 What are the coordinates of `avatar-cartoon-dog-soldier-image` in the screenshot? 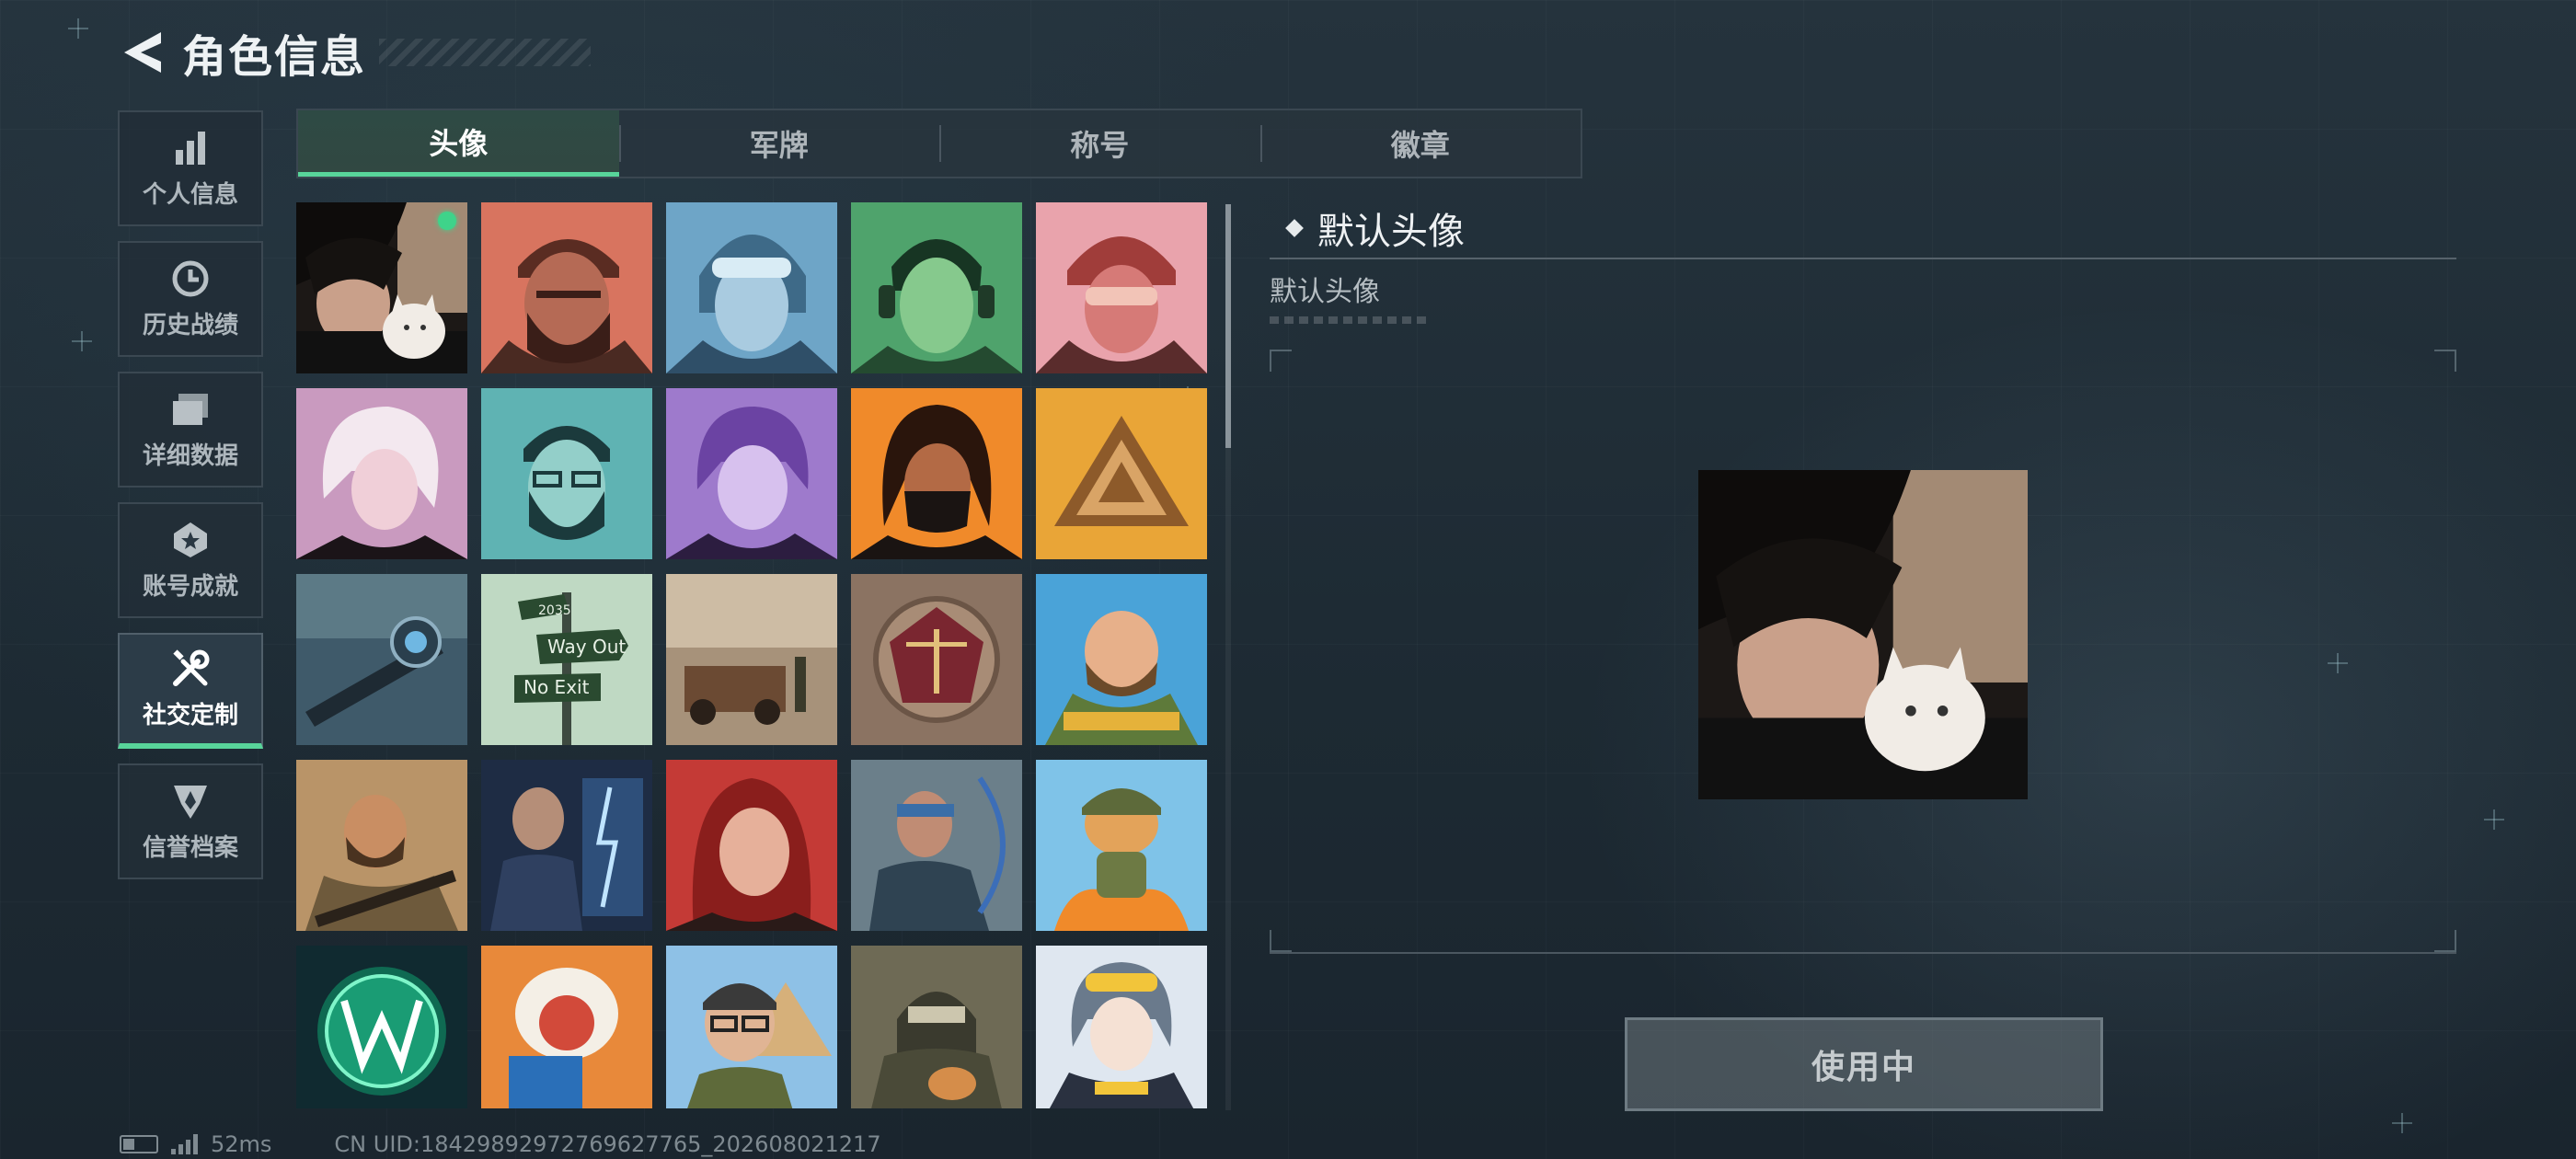 It's located at (1121, 845).